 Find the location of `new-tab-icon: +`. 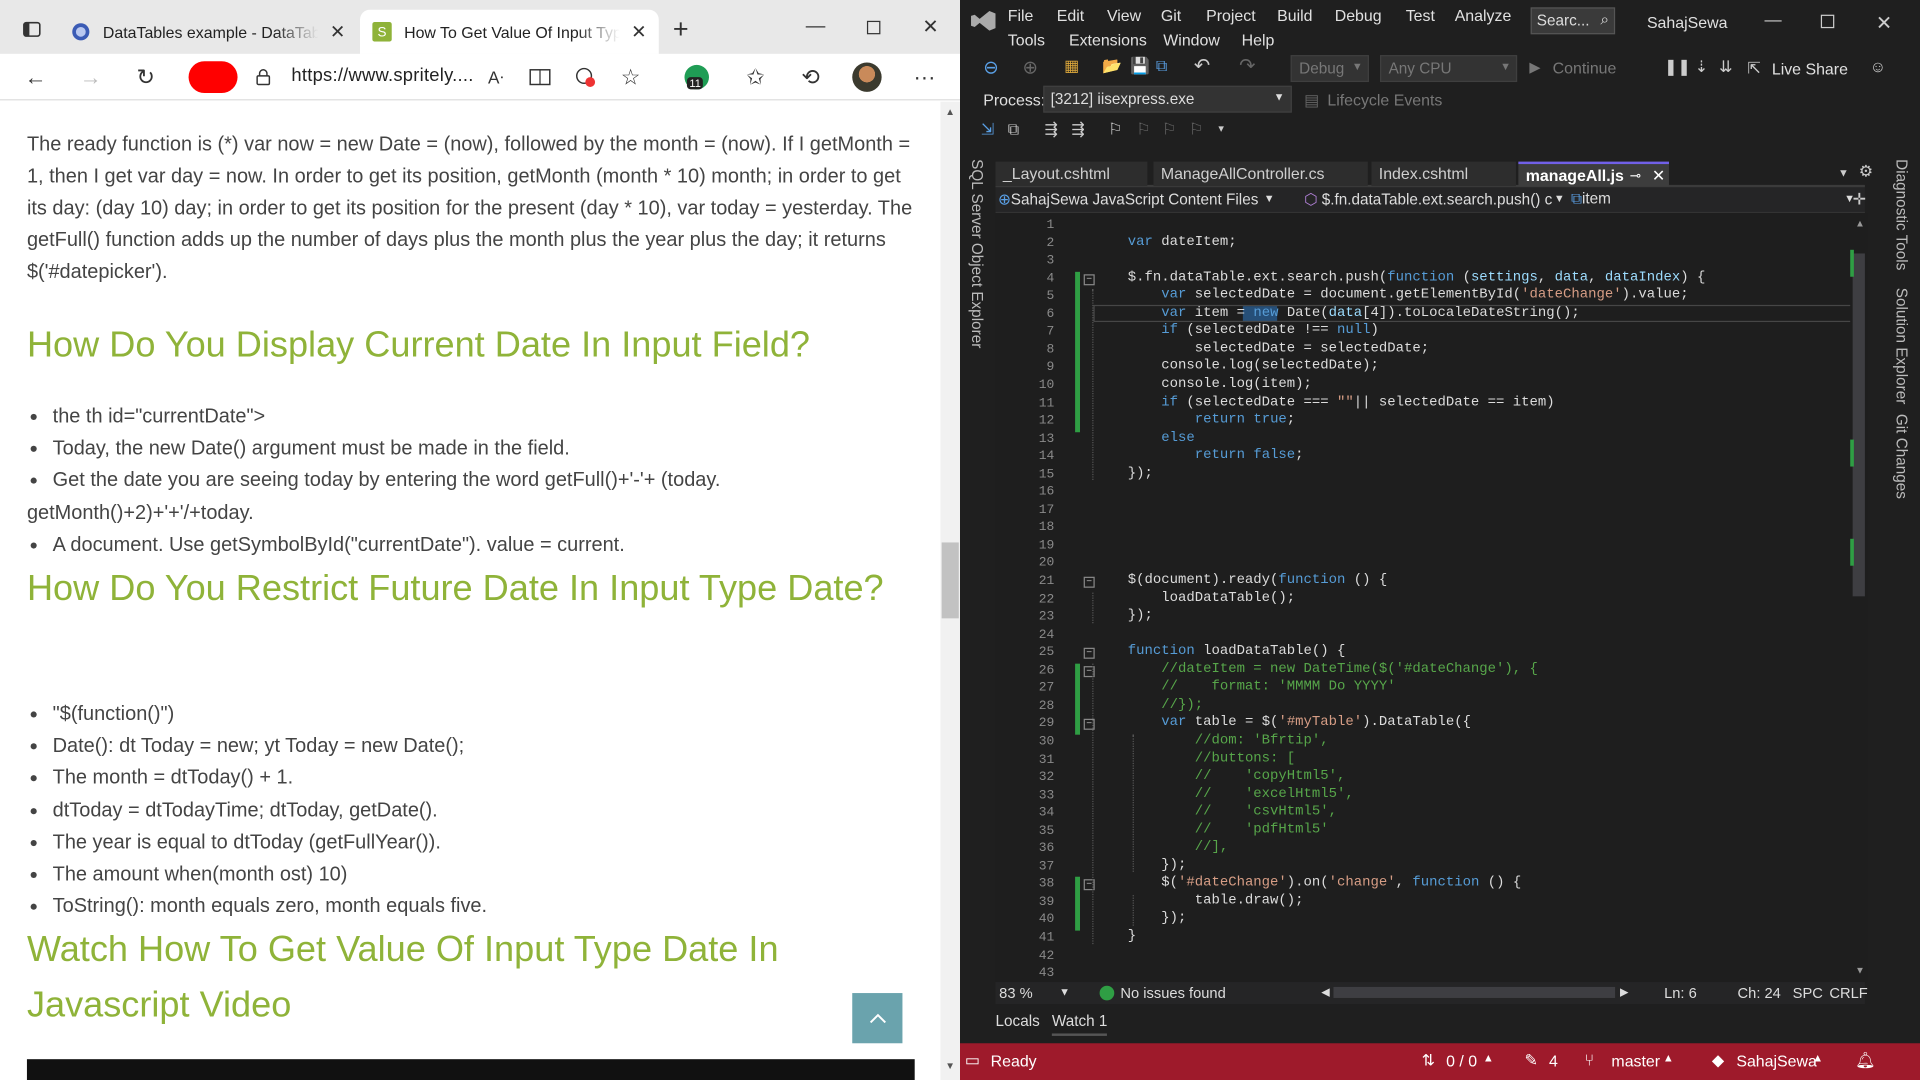

new-tab-icon: + is located at coordinates (680, 28).